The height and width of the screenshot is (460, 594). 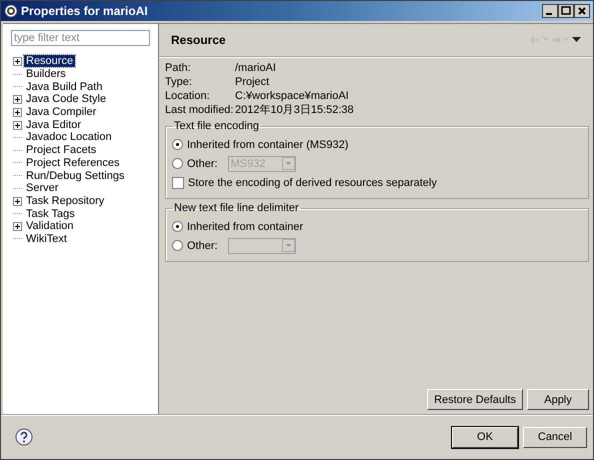 What do you see at coordinates (11, 11) in the screenshot?
I see `gear-icon` at bounding box center [11, 11].